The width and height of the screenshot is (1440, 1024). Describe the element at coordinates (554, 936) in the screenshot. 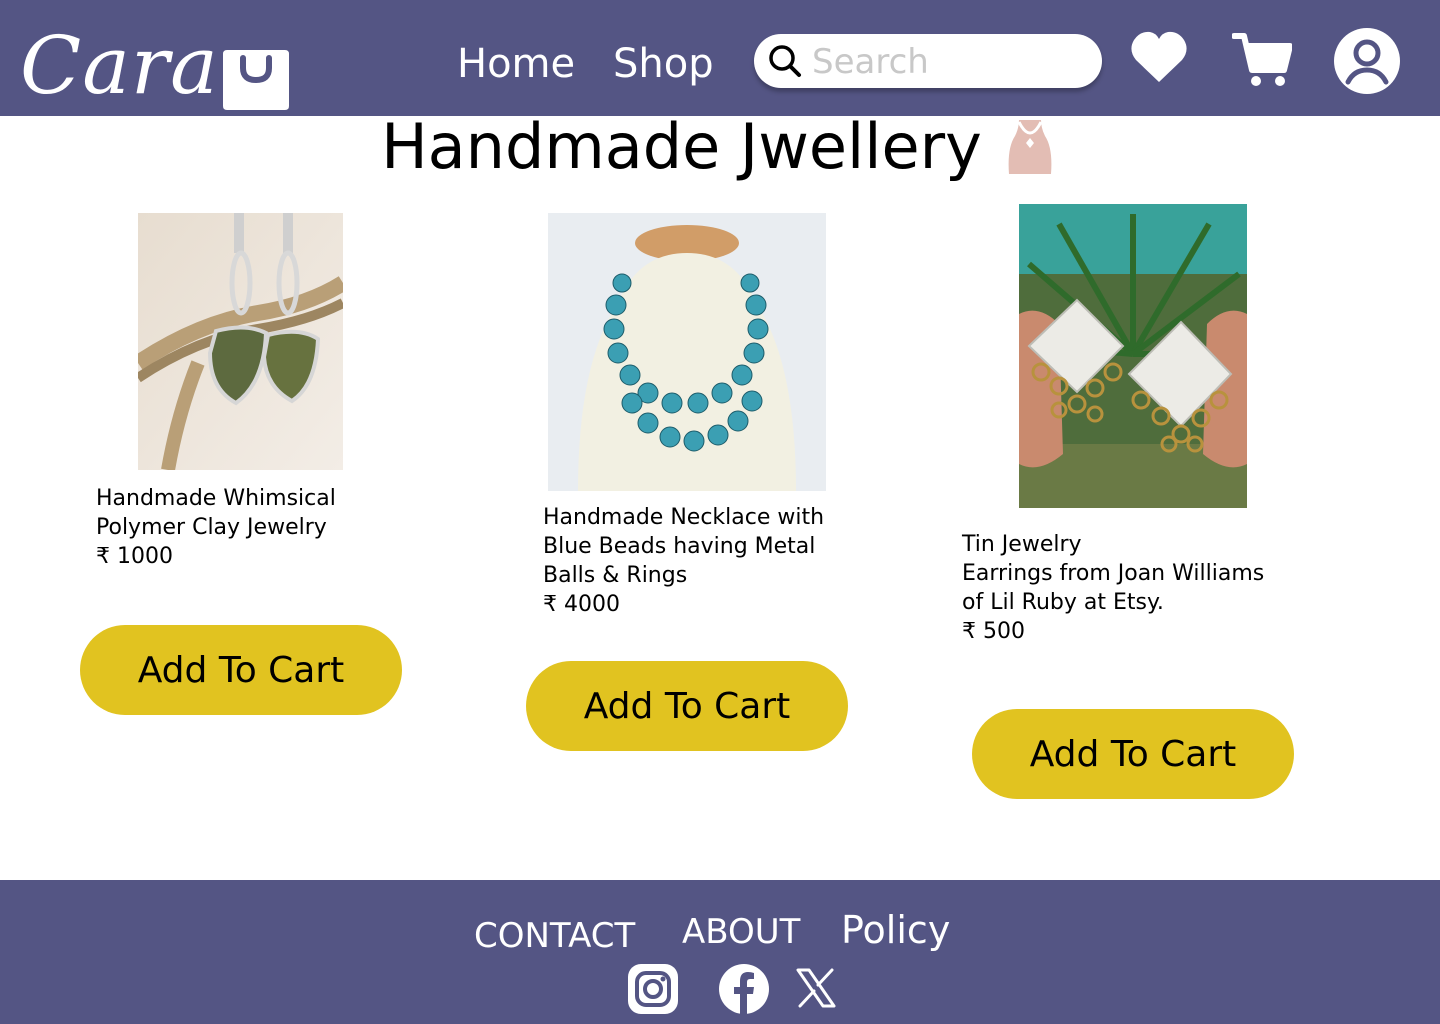

I see `footer-contact-link: CONTACT` at that location.